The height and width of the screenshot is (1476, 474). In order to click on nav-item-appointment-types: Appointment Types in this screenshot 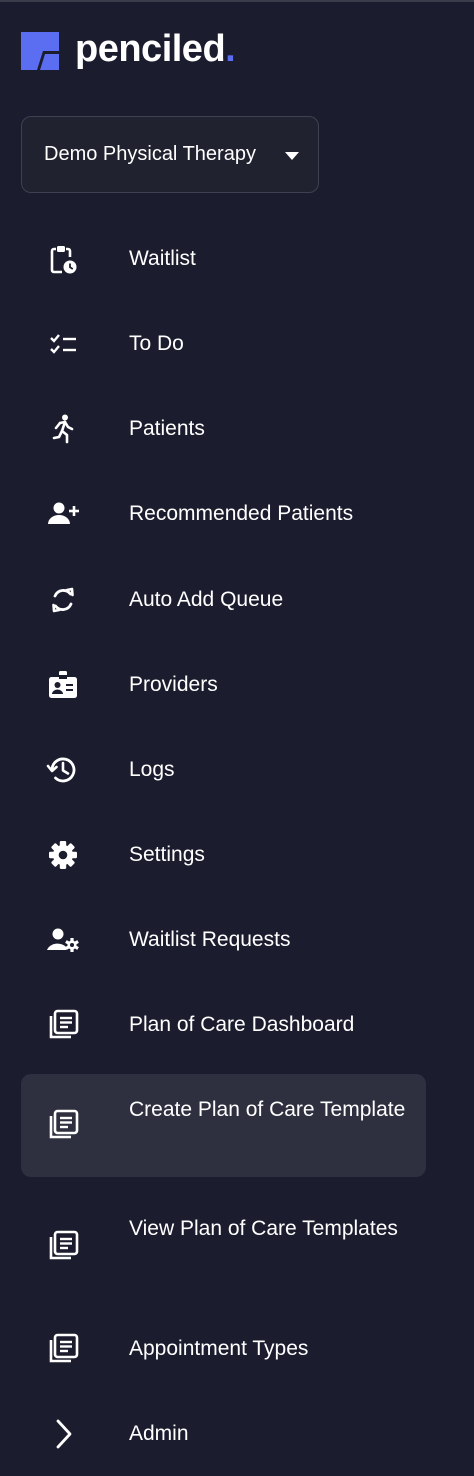, I will do `click(223, 1349)`.